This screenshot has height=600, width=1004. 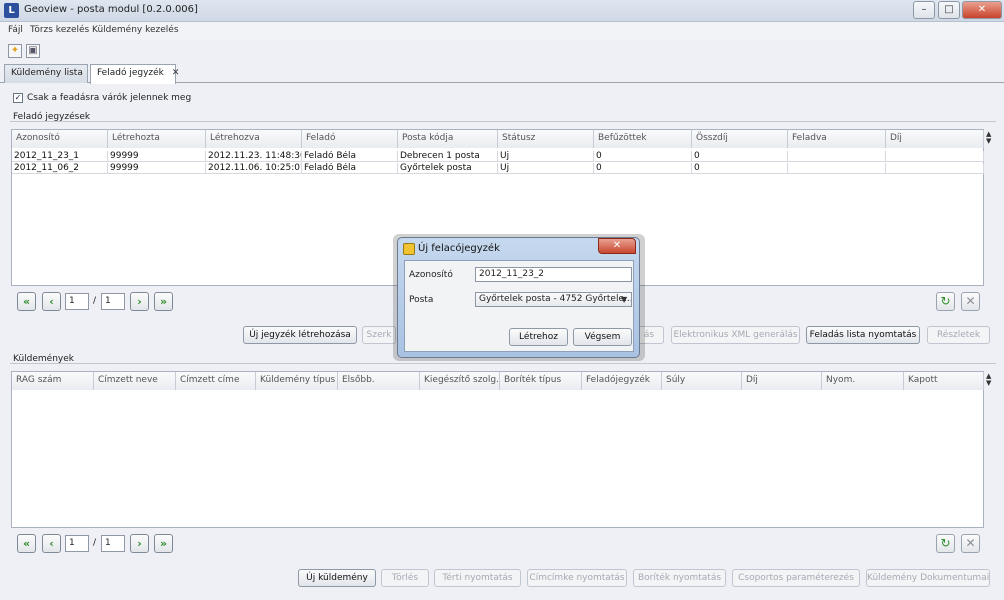 What do you see at coordinates (624, 299) in the screenshot?
I see `chevron-down-icon: ▼` at bounding box center [624, 299].